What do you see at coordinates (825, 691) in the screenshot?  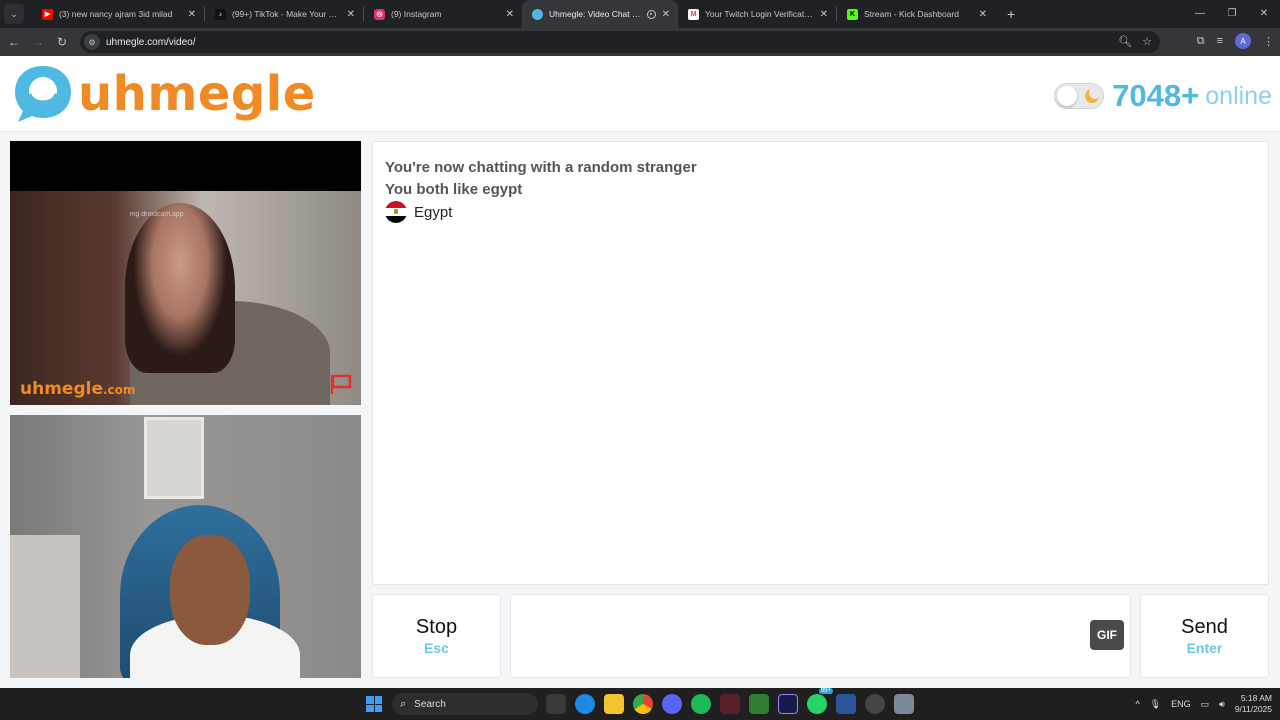 I see `notification-badge: 99+` at bounding box center [825, 691].